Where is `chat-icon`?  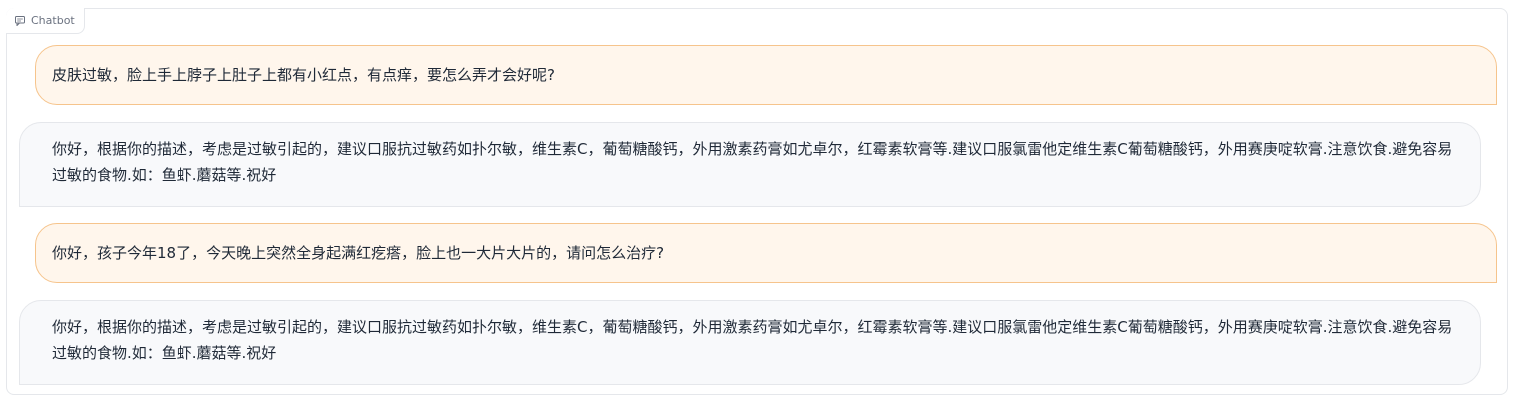 chat-icon is located at coordinates (20, 20).